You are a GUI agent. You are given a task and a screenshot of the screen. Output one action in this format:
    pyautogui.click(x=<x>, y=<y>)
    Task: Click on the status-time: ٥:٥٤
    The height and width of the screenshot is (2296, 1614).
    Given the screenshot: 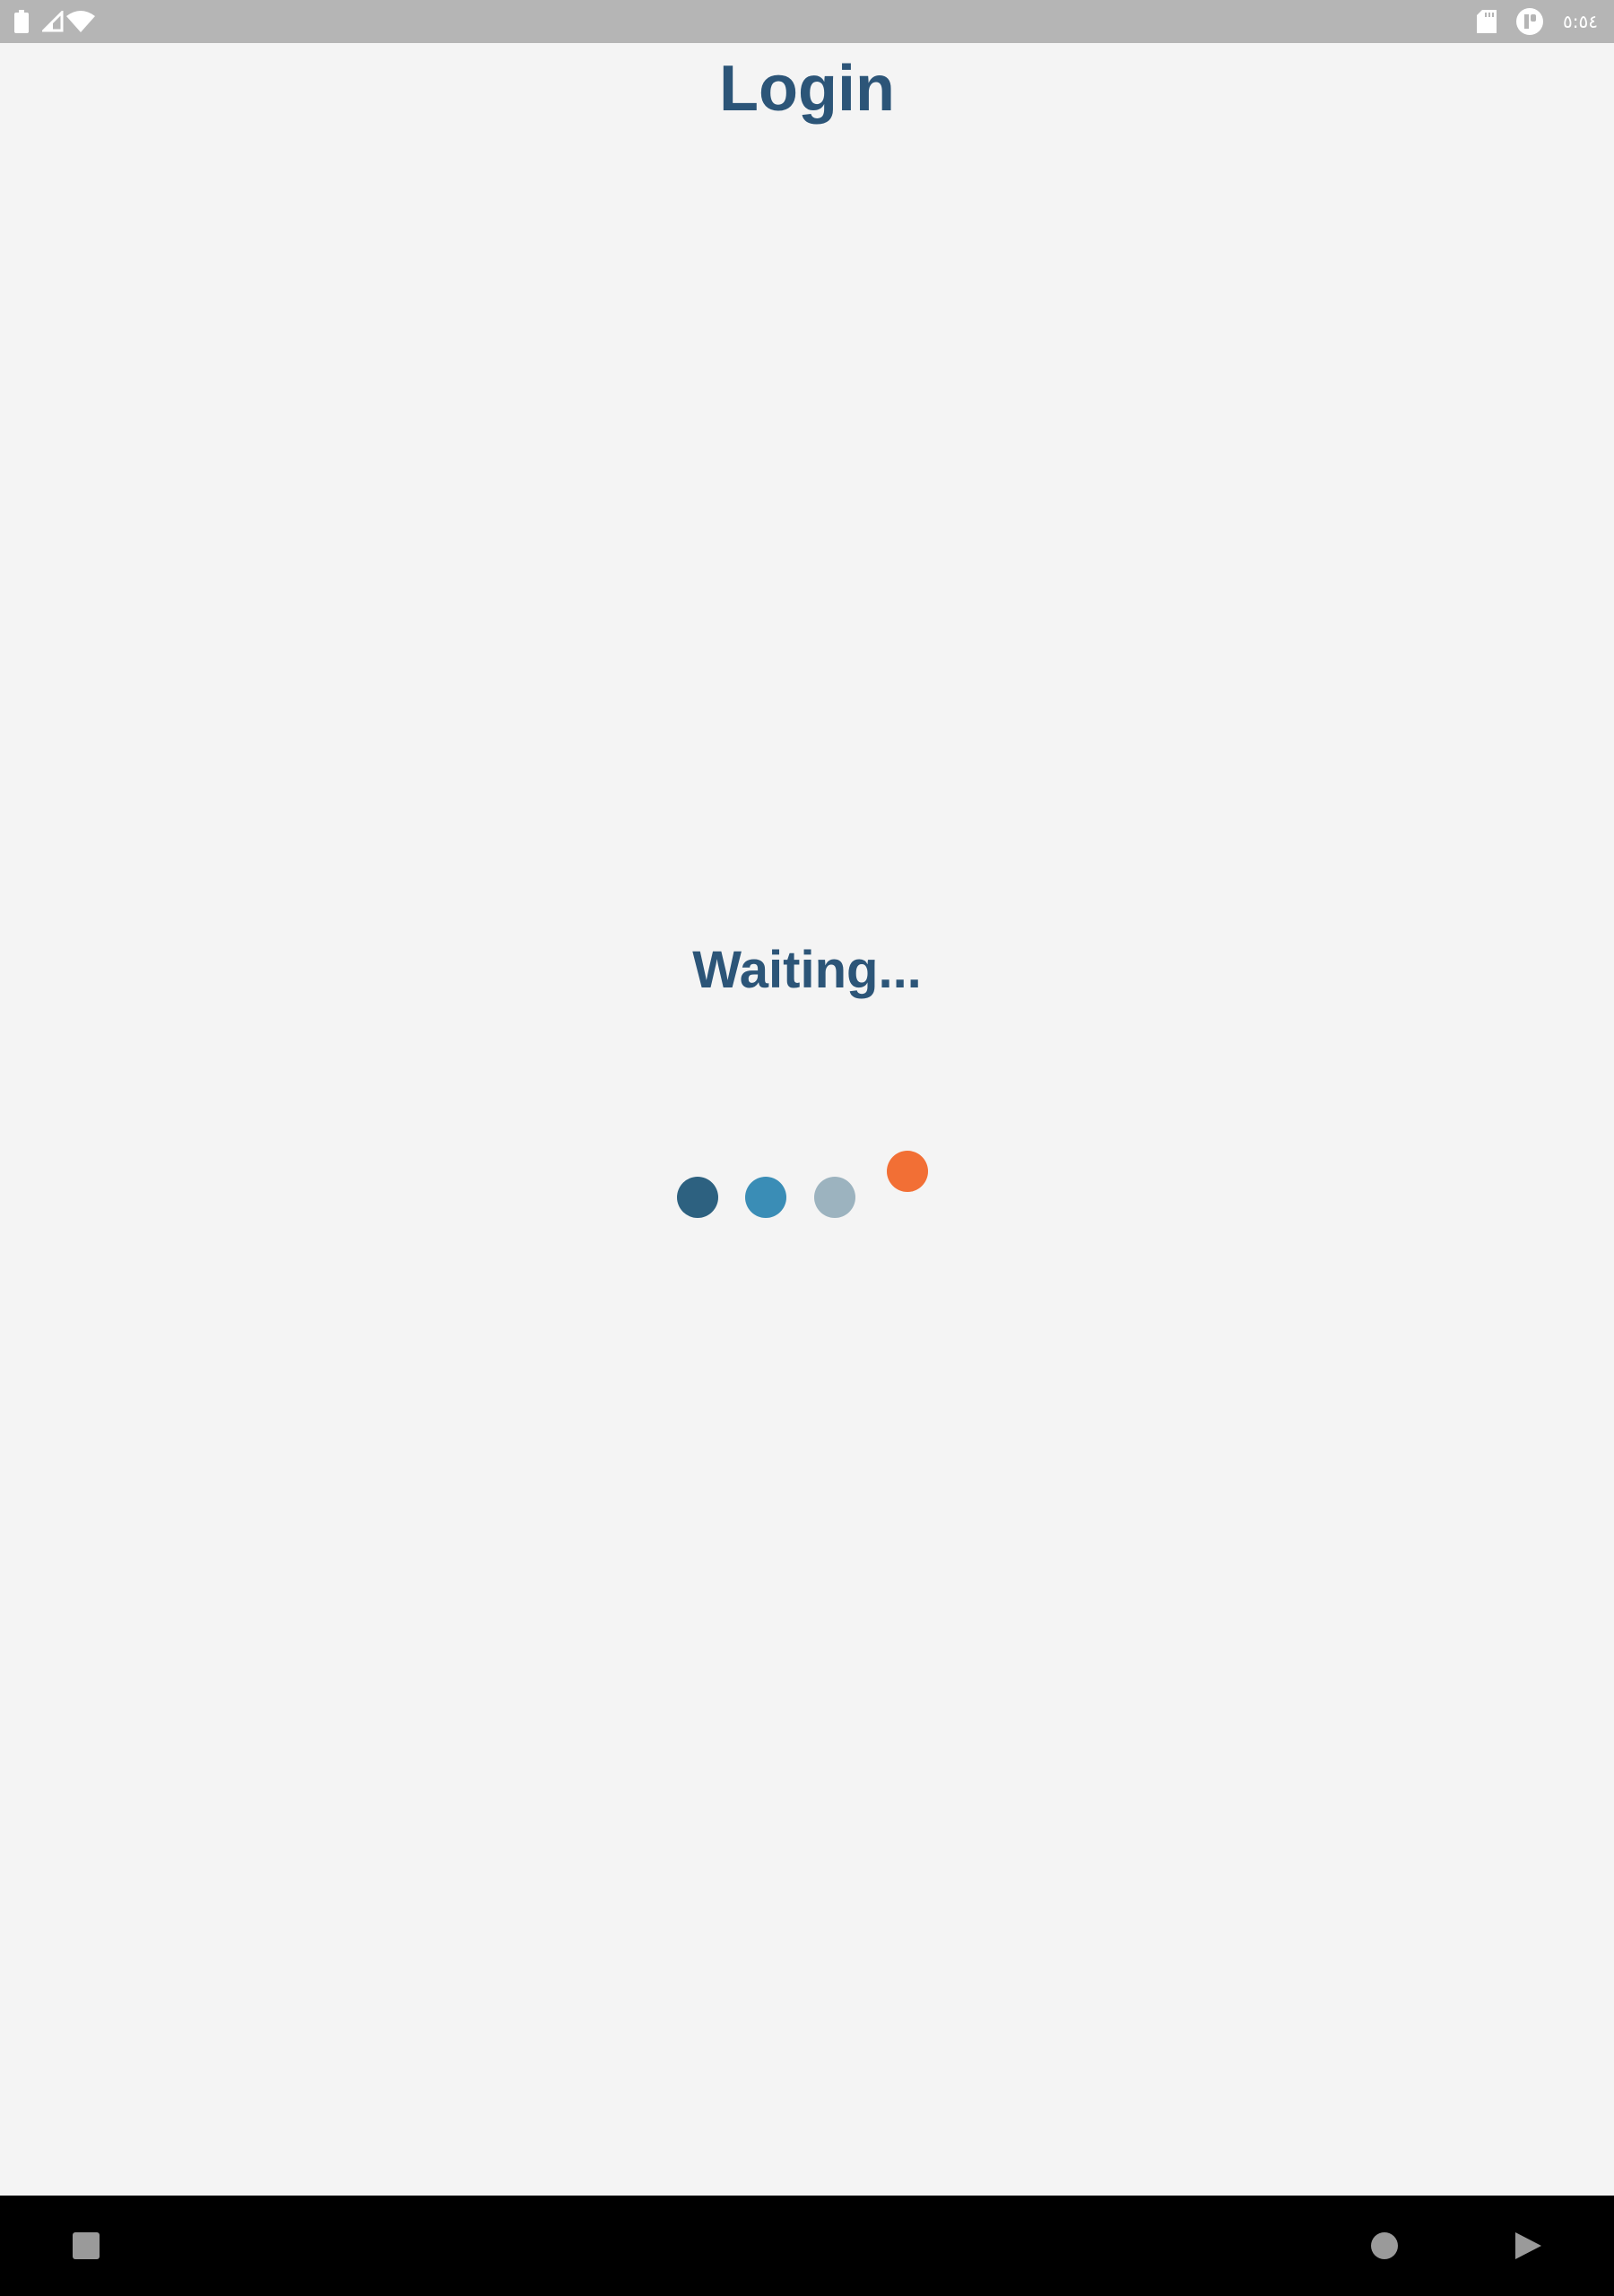 What is the action you would take?
    pyautogui.click(x=1580, y=21)
    